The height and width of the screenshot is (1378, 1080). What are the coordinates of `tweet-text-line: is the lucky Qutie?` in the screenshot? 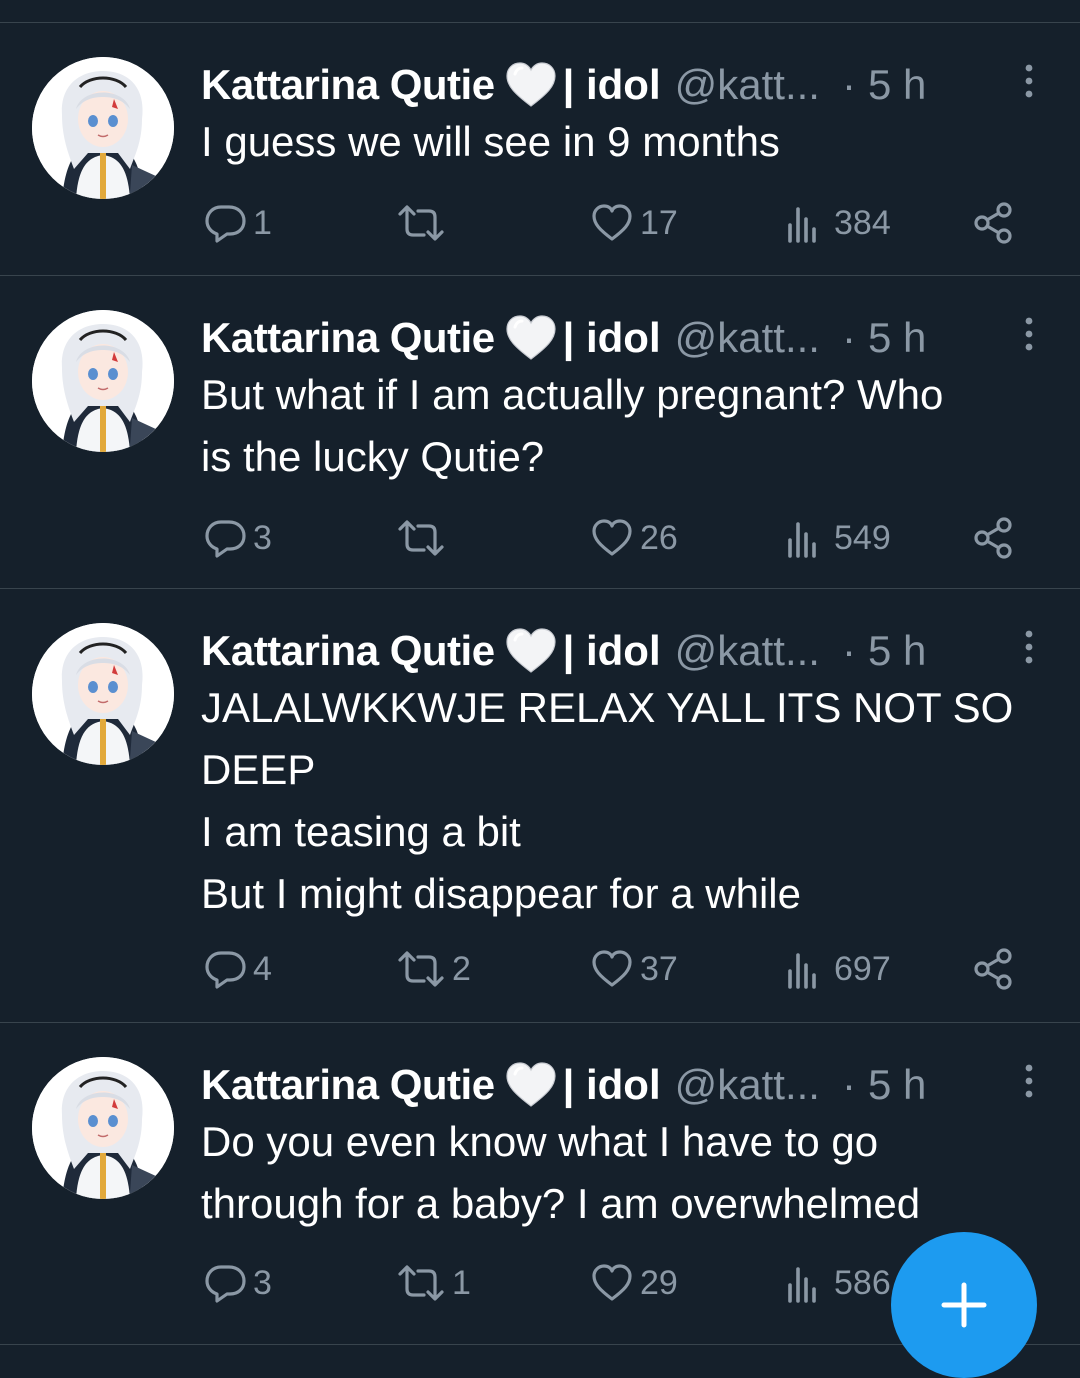 It's located at (373, 456).